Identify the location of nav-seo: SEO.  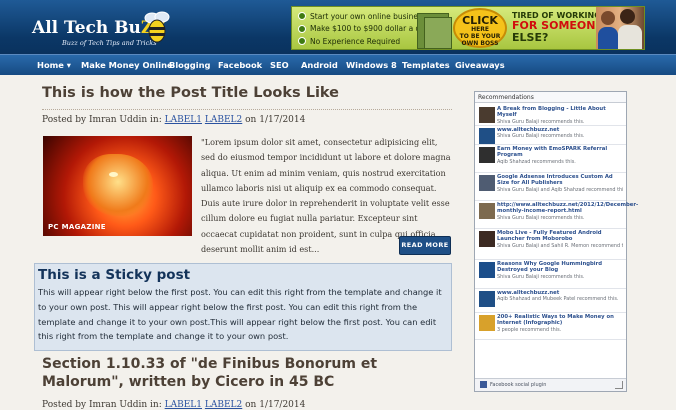
(279, 65).